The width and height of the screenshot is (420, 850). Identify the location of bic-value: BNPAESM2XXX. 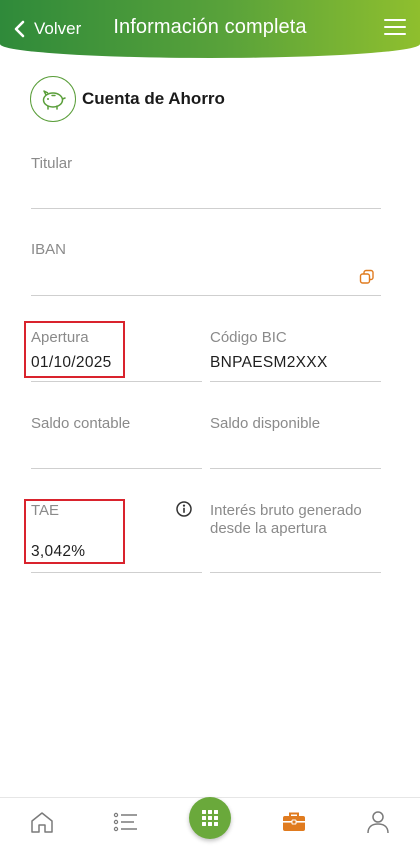
(269, 362).